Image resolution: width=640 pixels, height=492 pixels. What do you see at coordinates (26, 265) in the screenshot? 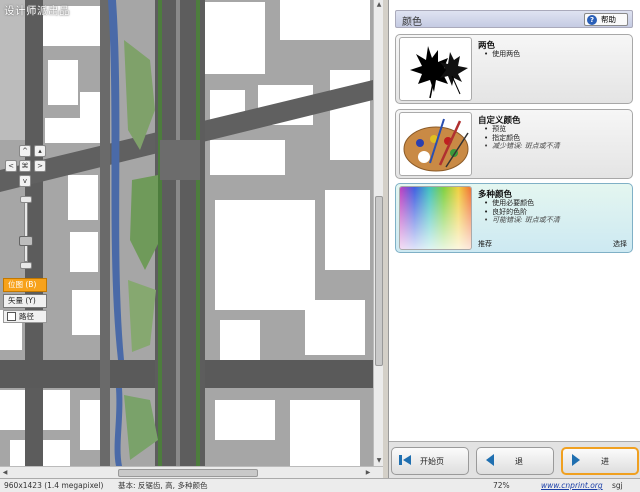
I see `zoom-cap-bottom` at bounding box center [26, 265].